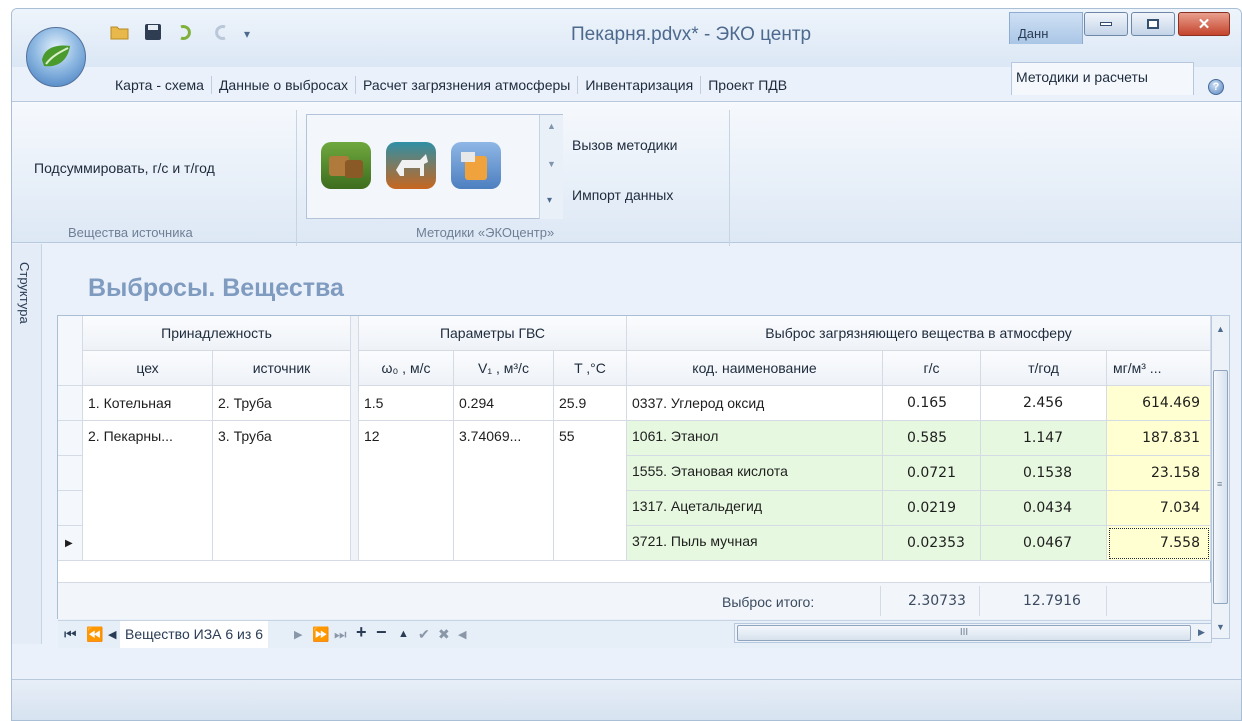  What do you see at coordinates (320, 634) in the screenshot?
I see `next-page-icon: ⏩` at bounding box center [320, 634].